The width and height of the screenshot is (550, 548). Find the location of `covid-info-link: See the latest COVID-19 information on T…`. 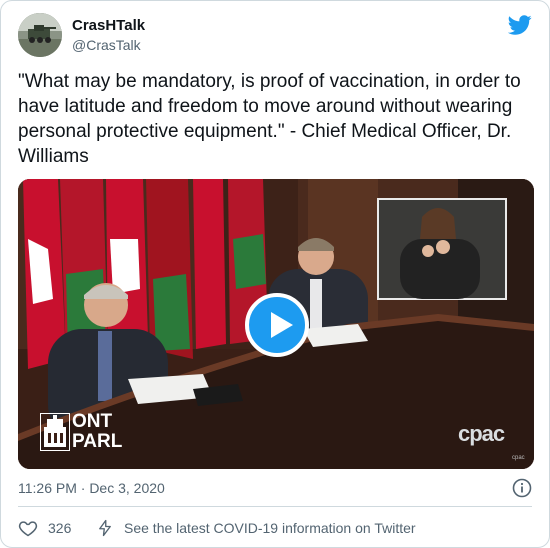

covid-info-link: See the latest COVID-19 information on T… is located at coordinates (256, 528).